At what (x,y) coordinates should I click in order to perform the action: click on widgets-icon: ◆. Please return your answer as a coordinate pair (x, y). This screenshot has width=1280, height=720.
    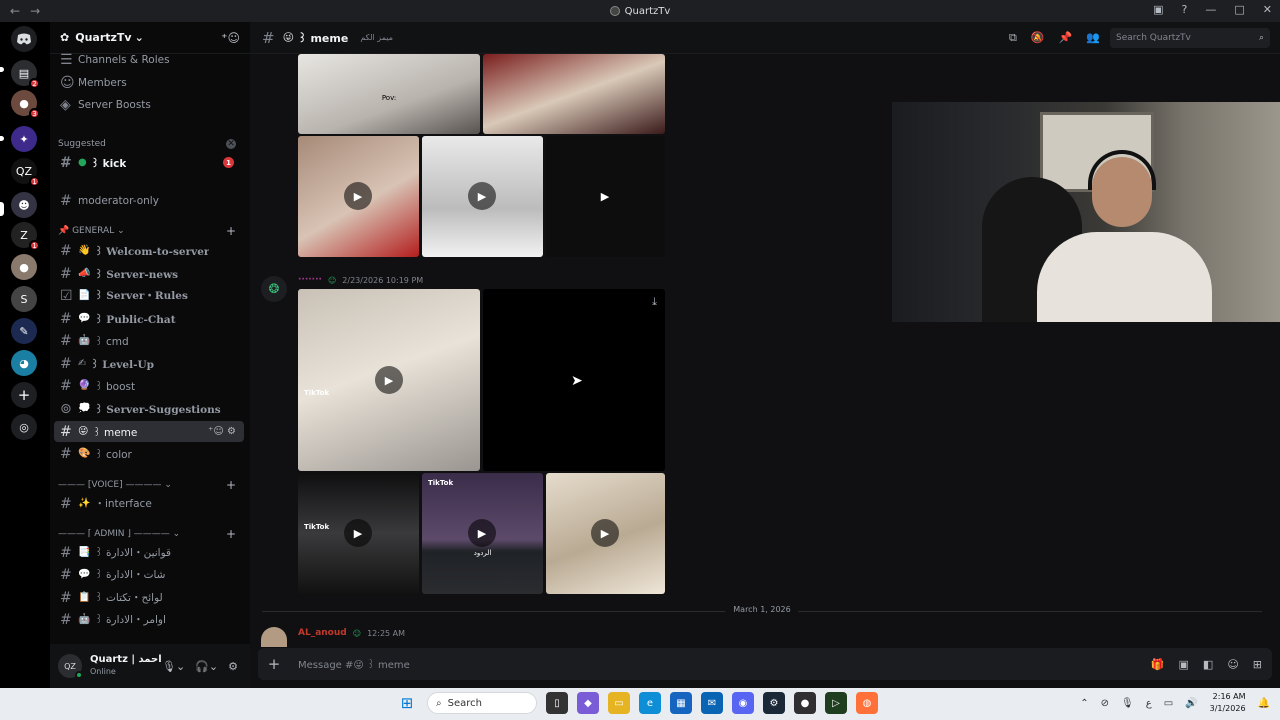
    Looking at the image, I should click on (588, 703).